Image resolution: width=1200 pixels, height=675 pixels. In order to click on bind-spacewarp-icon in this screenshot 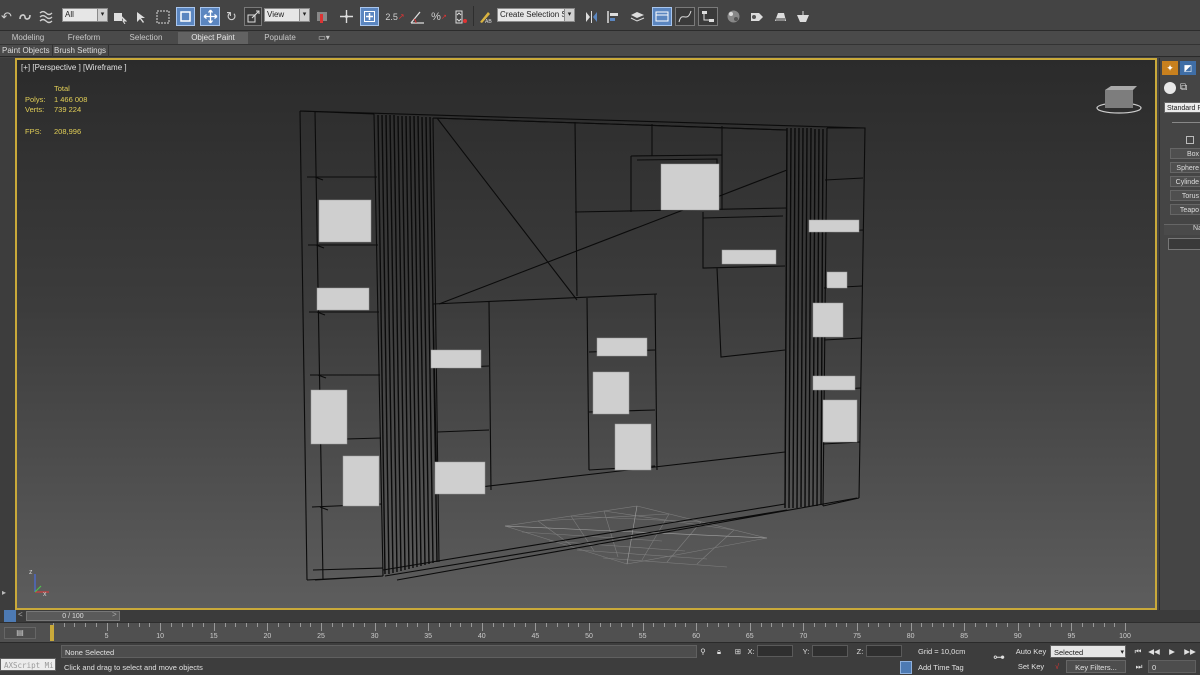, I will do `click(47, 16)`.